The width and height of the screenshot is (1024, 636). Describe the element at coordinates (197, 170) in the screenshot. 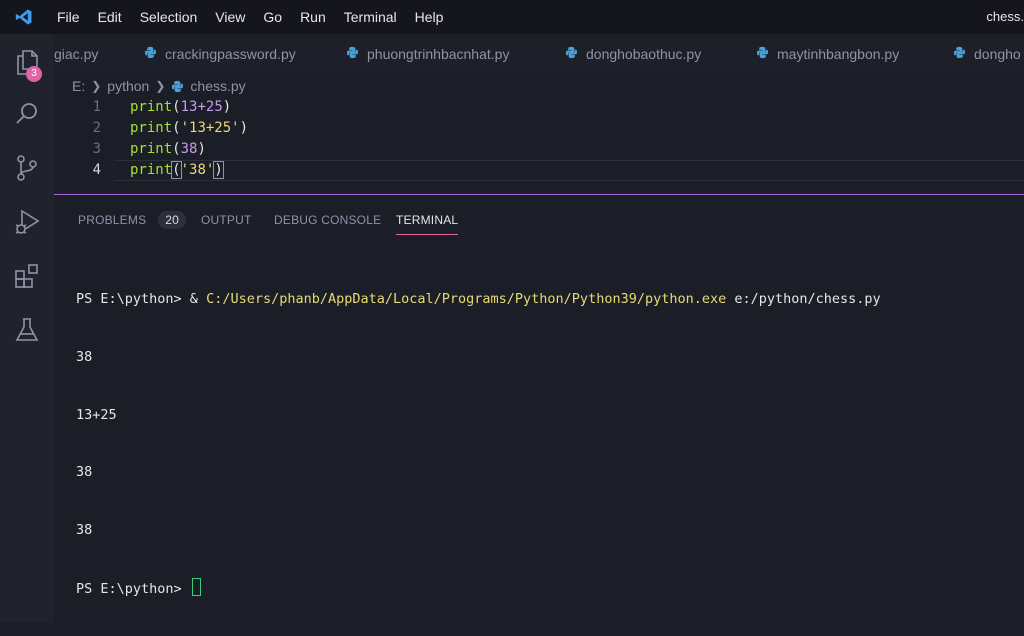

I see `code-string: '38'` at that location.